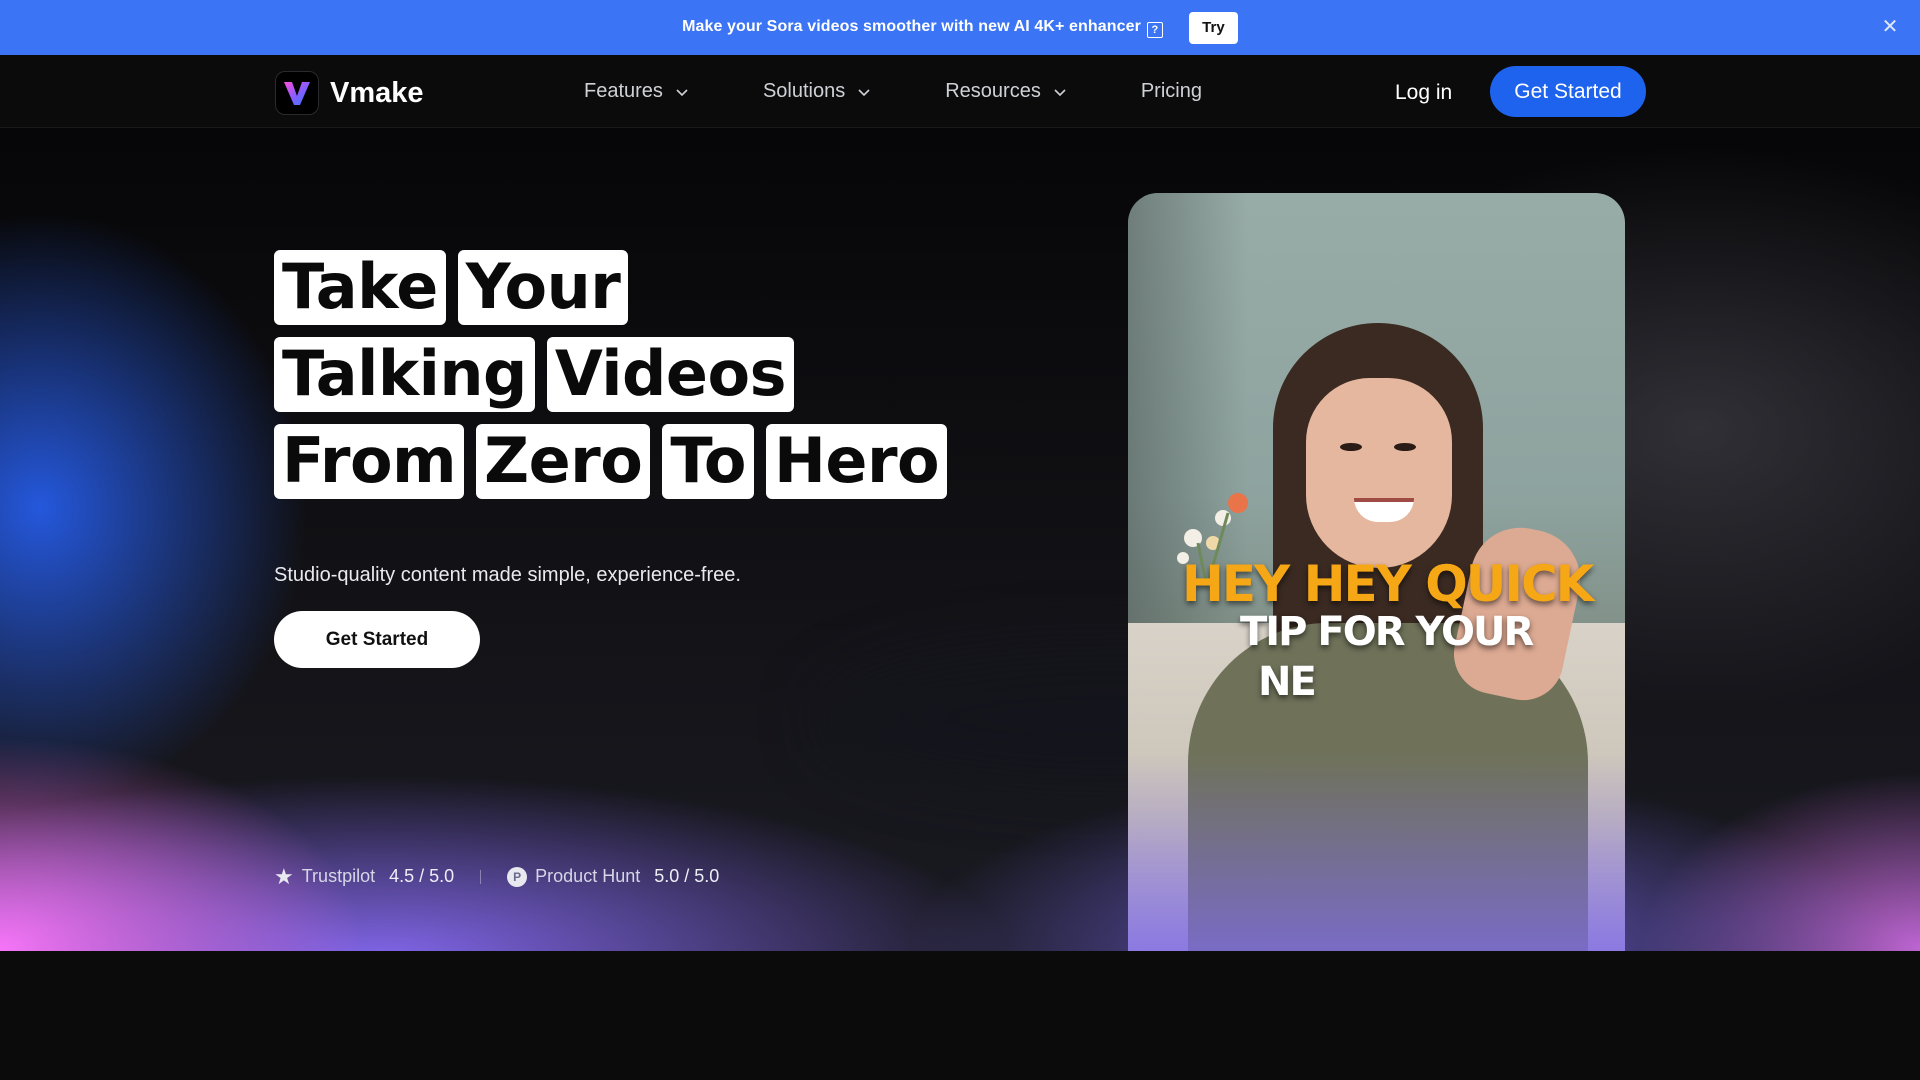 The width and height of the screenshot is (1920, 1080). I want to click on divider, so click(481, 876).